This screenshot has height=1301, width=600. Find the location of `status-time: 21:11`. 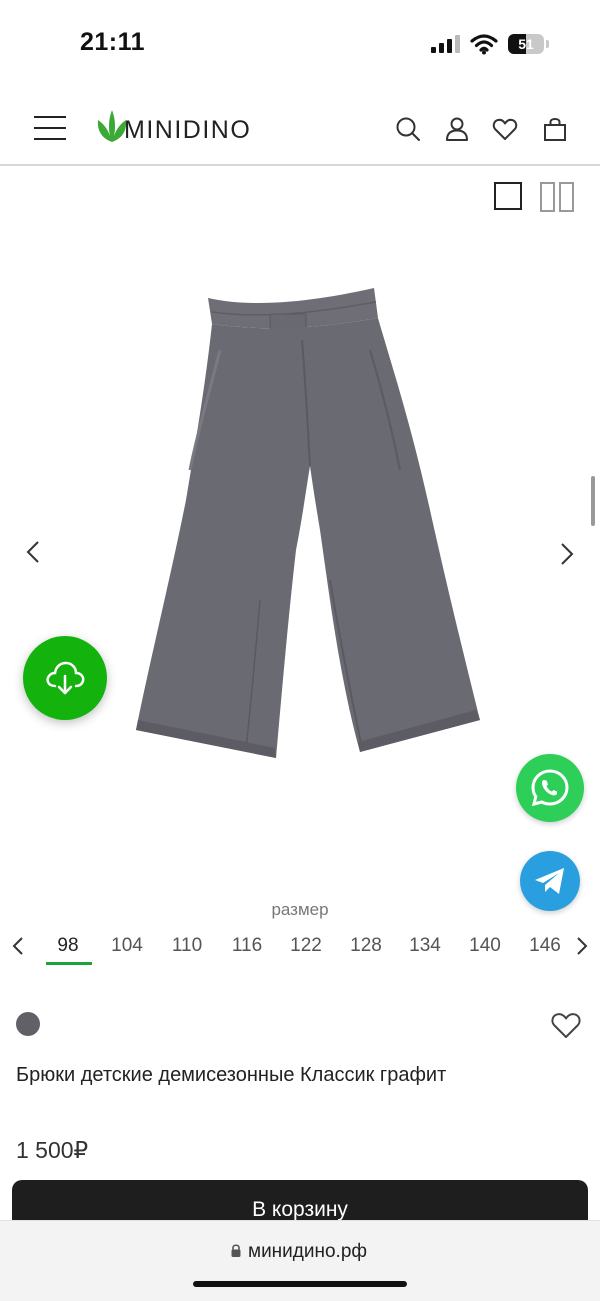

status-time: 21:11 is located at coordinates (113, 42).